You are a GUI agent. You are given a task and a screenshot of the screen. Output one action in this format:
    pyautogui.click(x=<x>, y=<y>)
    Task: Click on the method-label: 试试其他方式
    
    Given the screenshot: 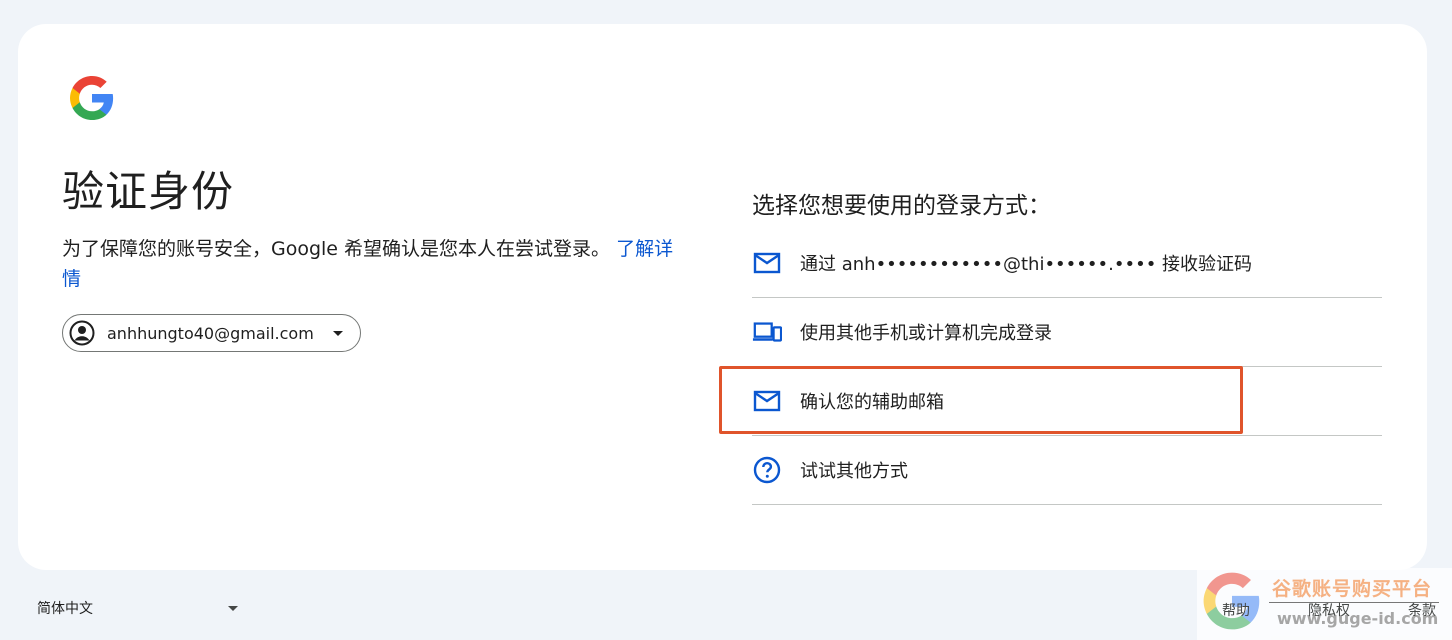 What is the action you would take?
    pyautogui.click(x=854, y=471)
    